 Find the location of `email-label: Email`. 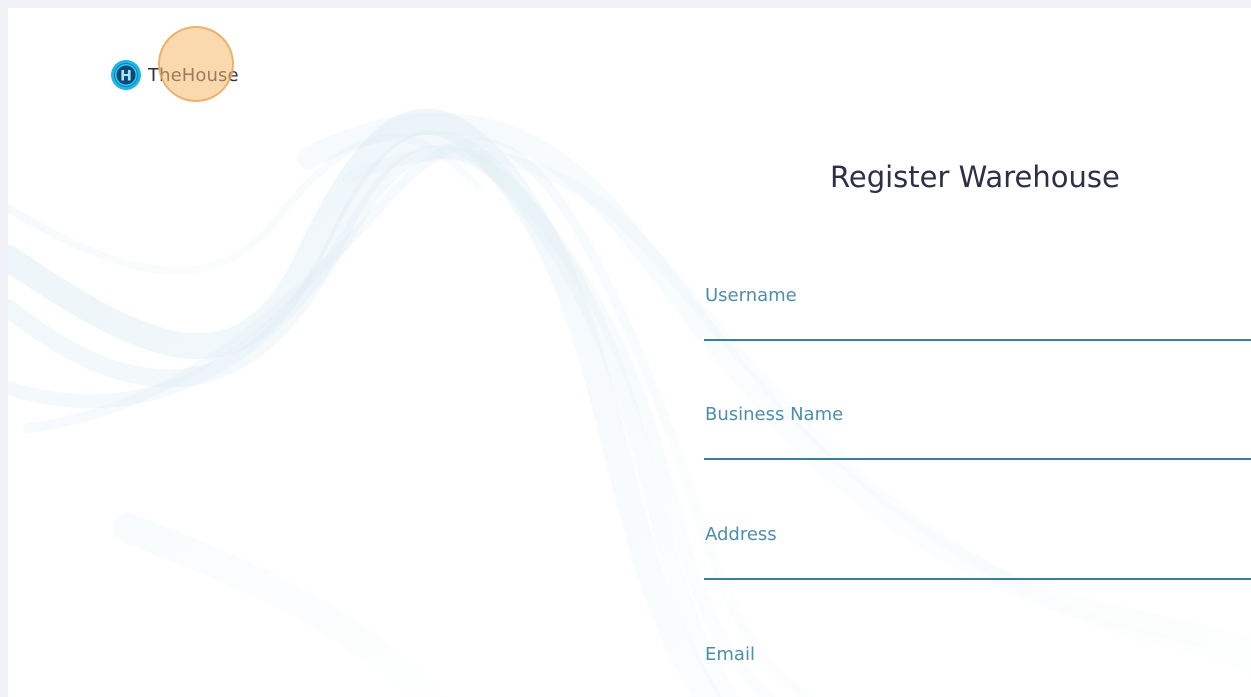

email-label: Email is located at coordinates (730, 654).